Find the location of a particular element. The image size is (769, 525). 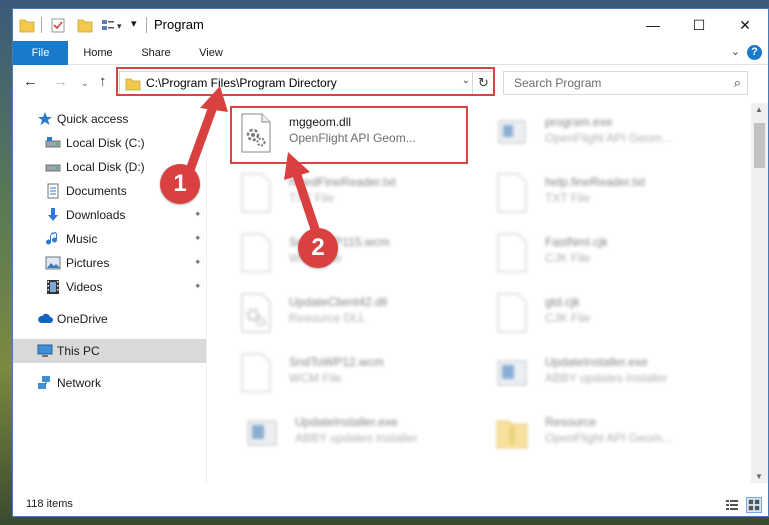

tab-file: File is located at coordinates (40, 53).